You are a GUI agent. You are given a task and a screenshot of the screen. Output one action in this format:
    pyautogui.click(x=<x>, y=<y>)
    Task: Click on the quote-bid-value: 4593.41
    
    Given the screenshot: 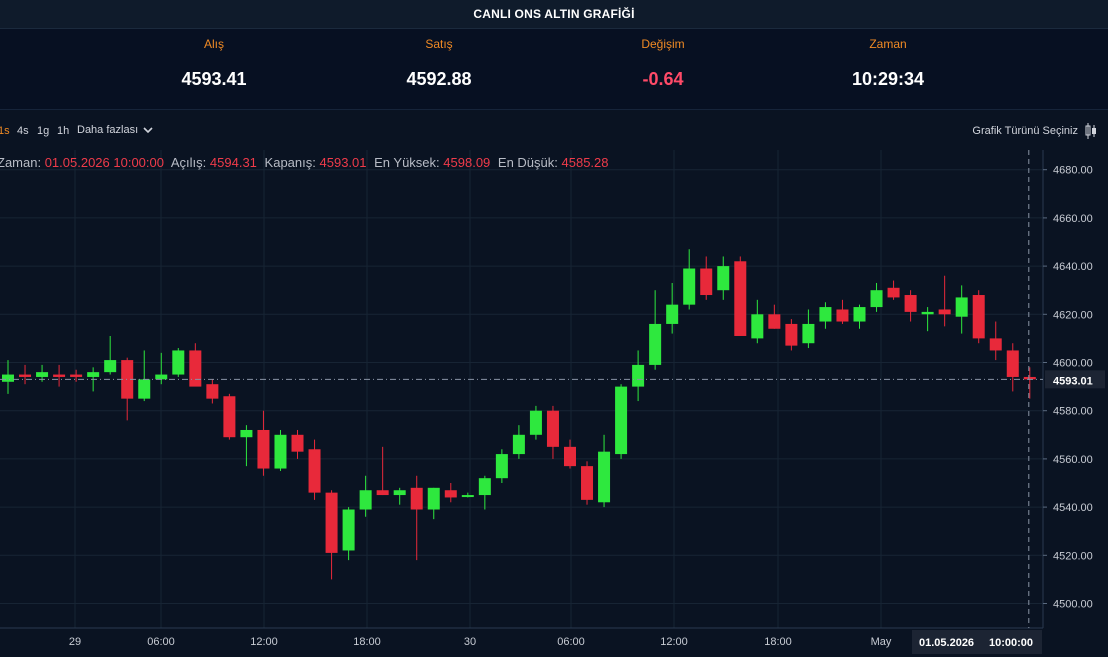 What is the action you would take?
    pyautogui.click(x=214, y=79)
    